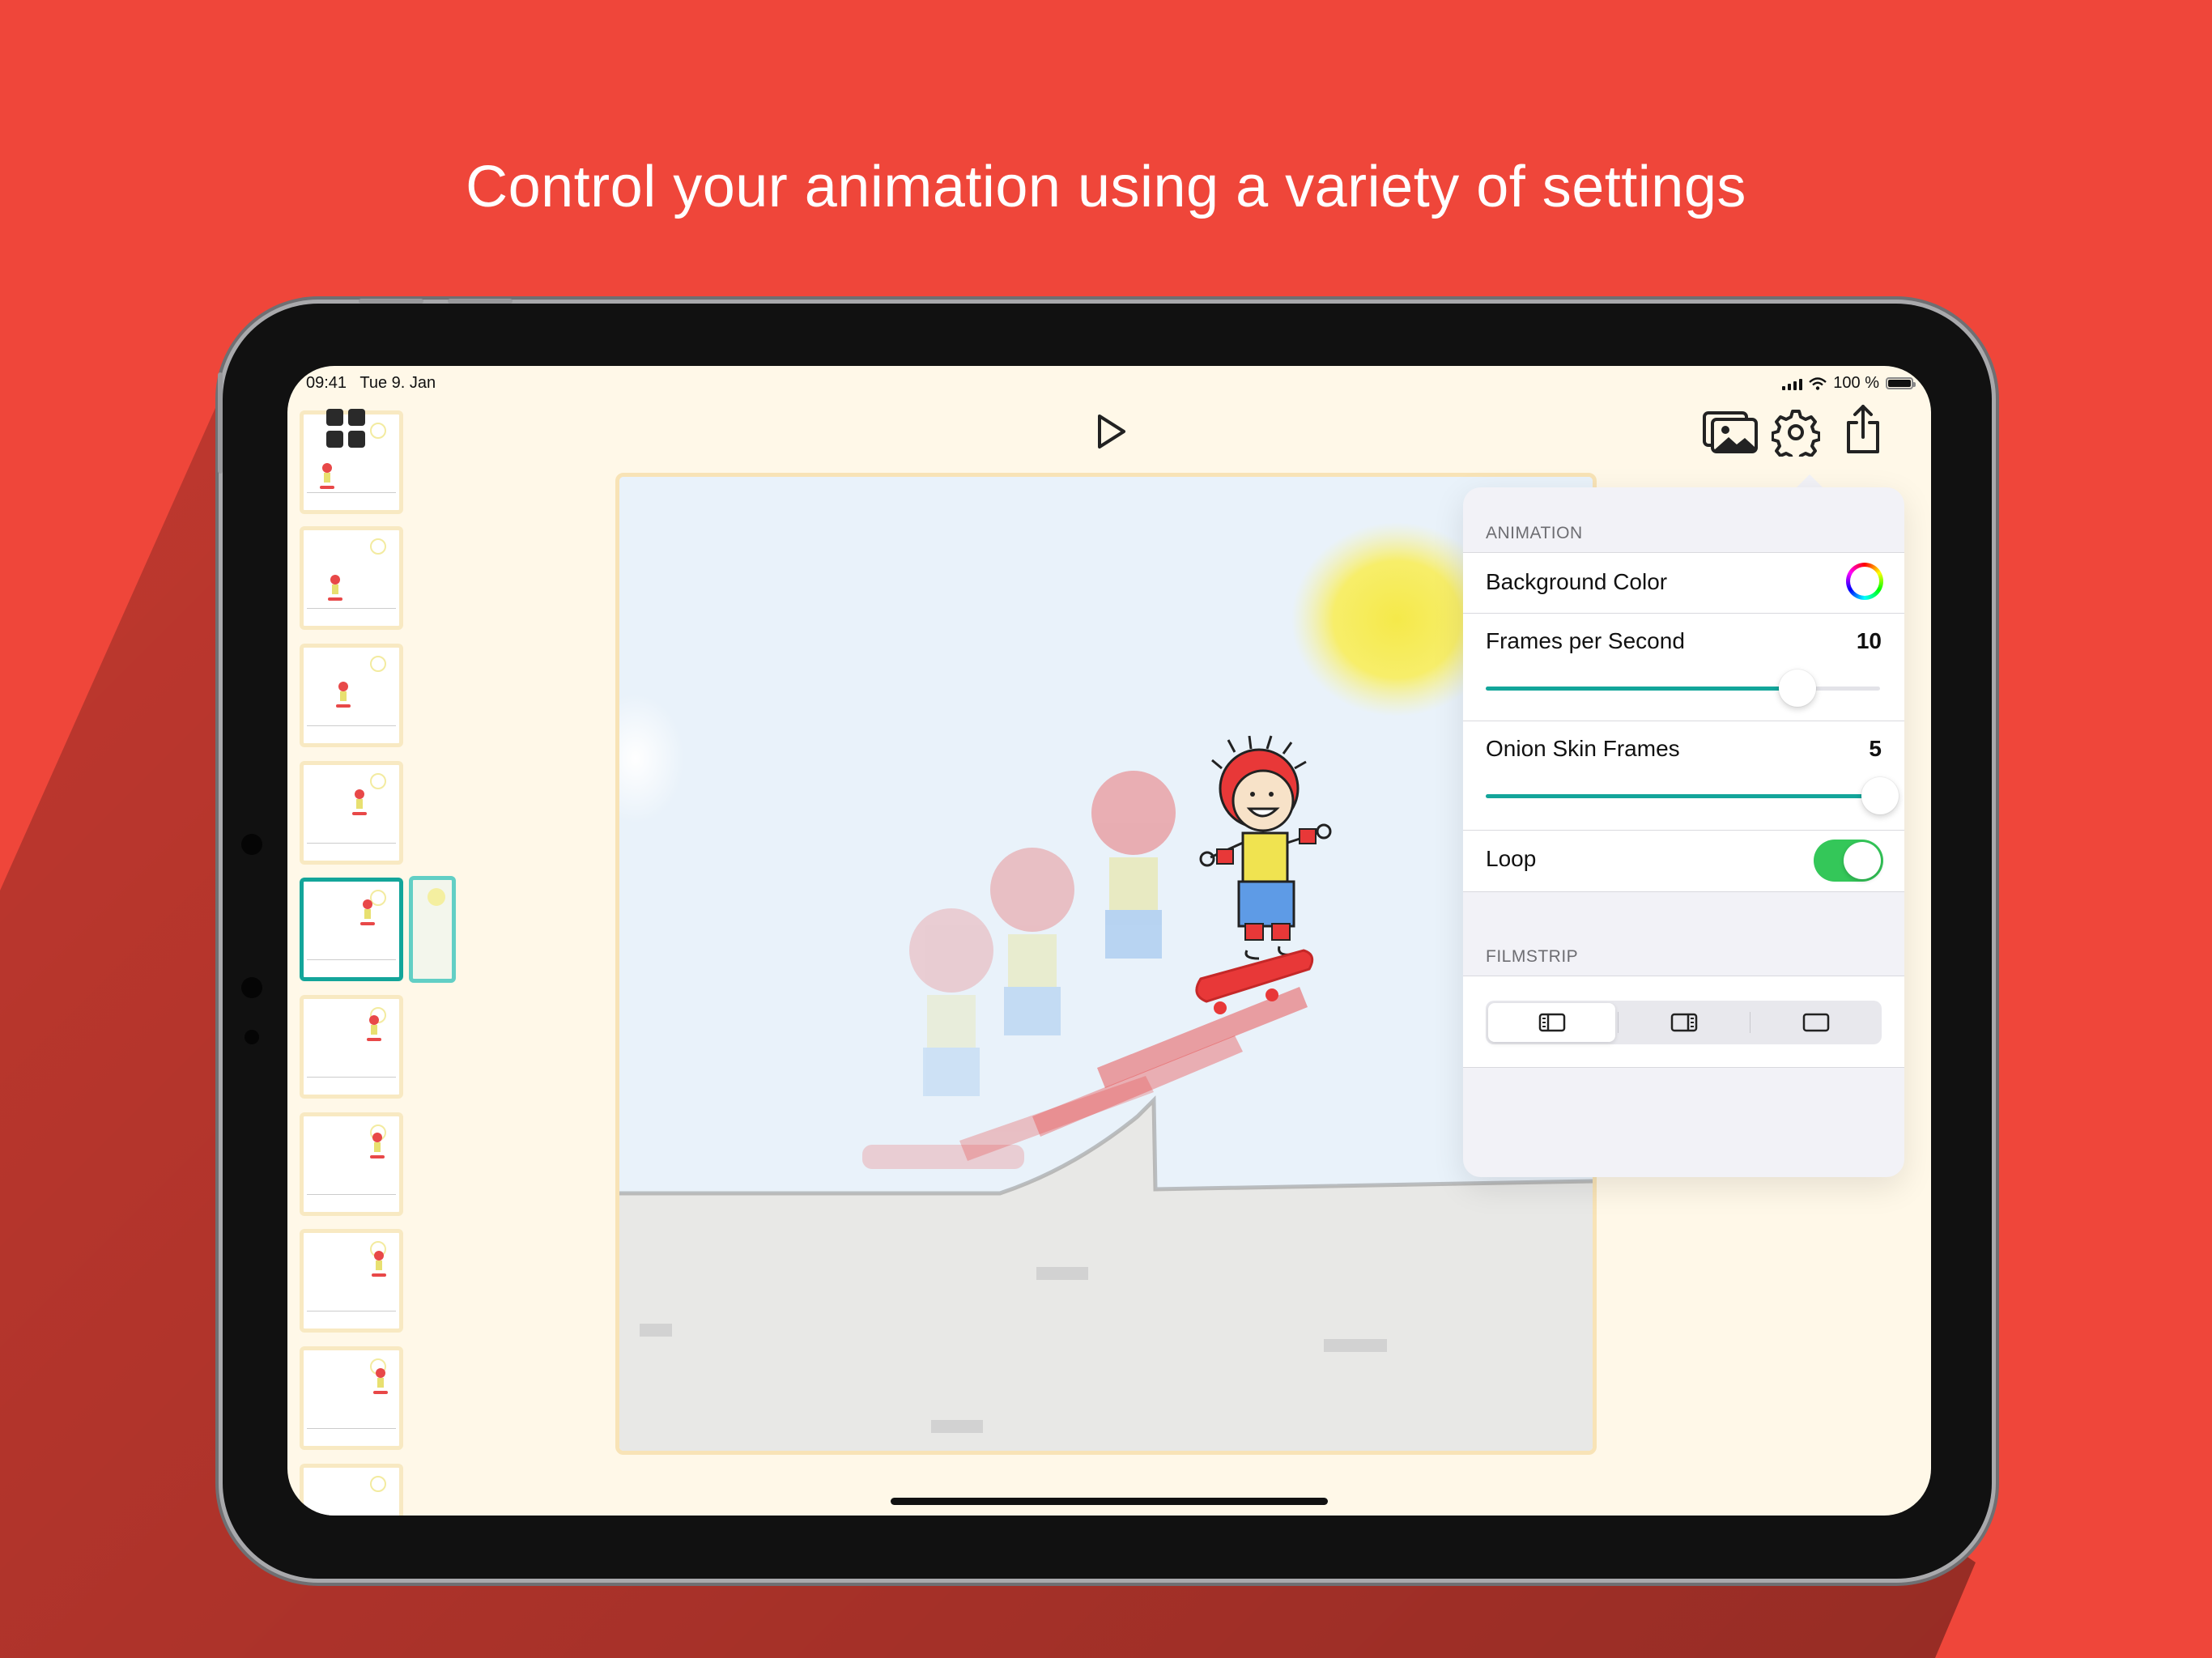  What do you see at coordinates (326, 383) in the screenshot?
I see `status-time: 09:41` at bounding box center [326, 383].